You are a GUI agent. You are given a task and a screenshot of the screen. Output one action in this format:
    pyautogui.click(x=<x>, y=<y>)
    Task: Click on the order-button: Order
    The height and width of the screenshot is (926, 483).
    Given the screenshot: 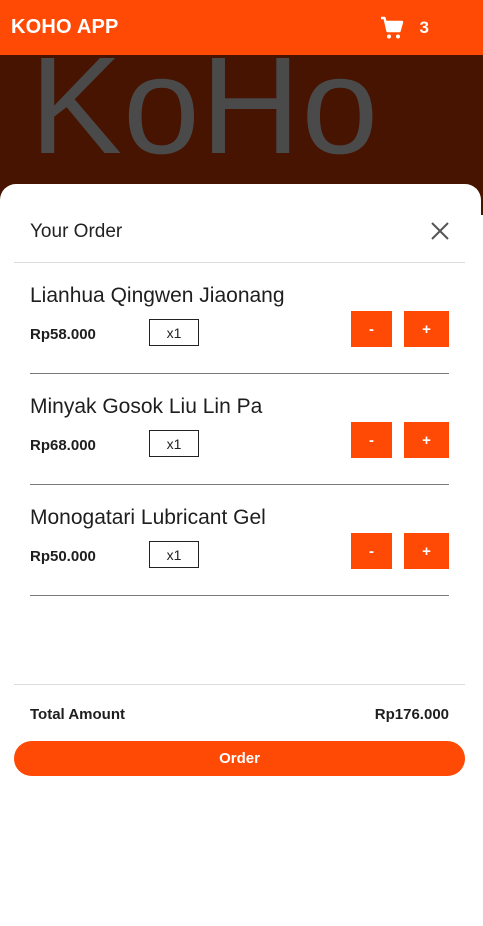 What is the action you would take?
    pyautogui.click(x=239, y=758)
    